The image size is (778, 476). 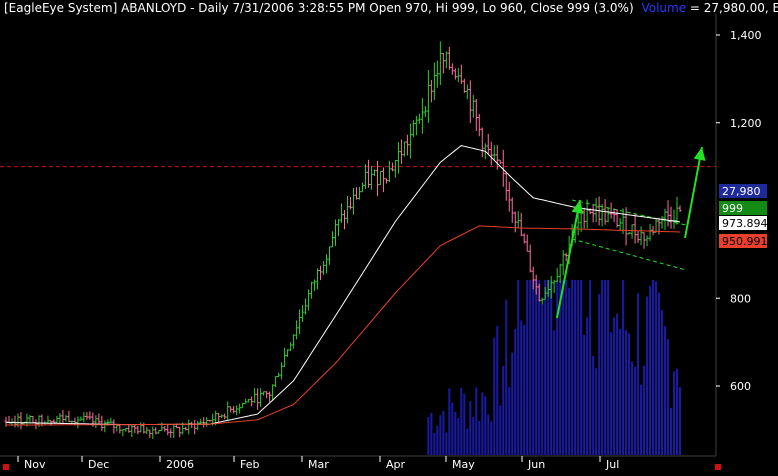 I want to click on arrow-shaft, so click(x=693, y=192).